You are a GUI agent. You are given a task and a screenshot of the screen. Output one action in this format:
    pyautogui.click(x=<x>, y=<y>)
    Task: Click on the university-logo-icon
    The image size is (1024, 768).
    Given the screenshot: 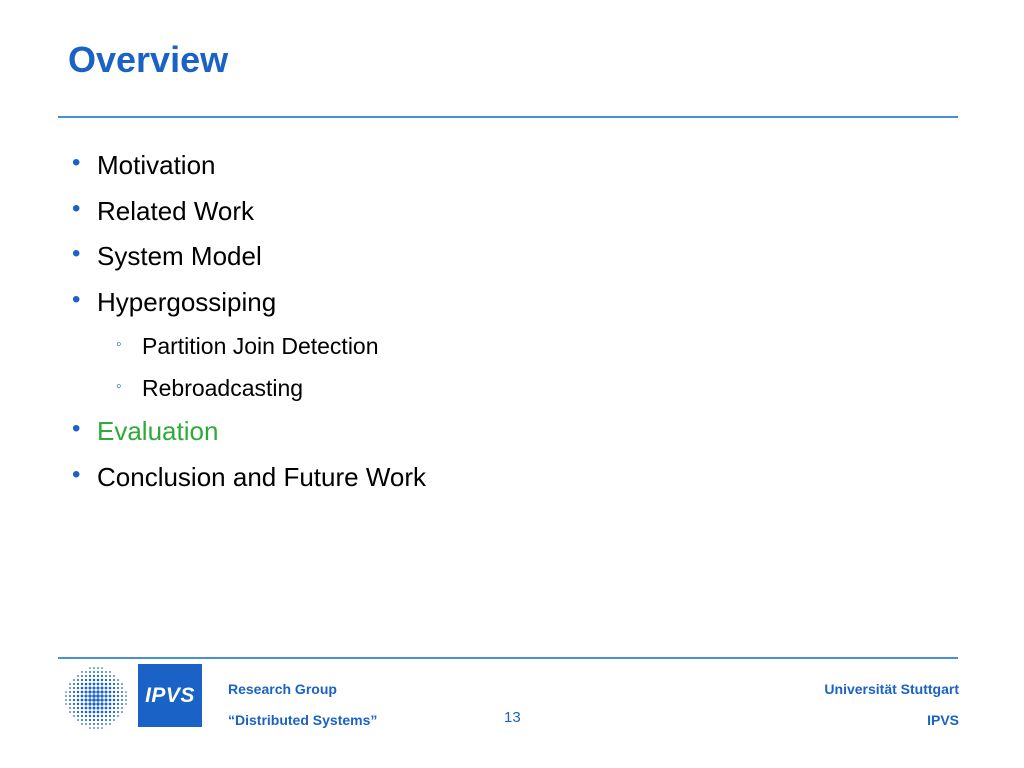 What is the action you would take?
    pyautogui.click(x=96, y=698)
    